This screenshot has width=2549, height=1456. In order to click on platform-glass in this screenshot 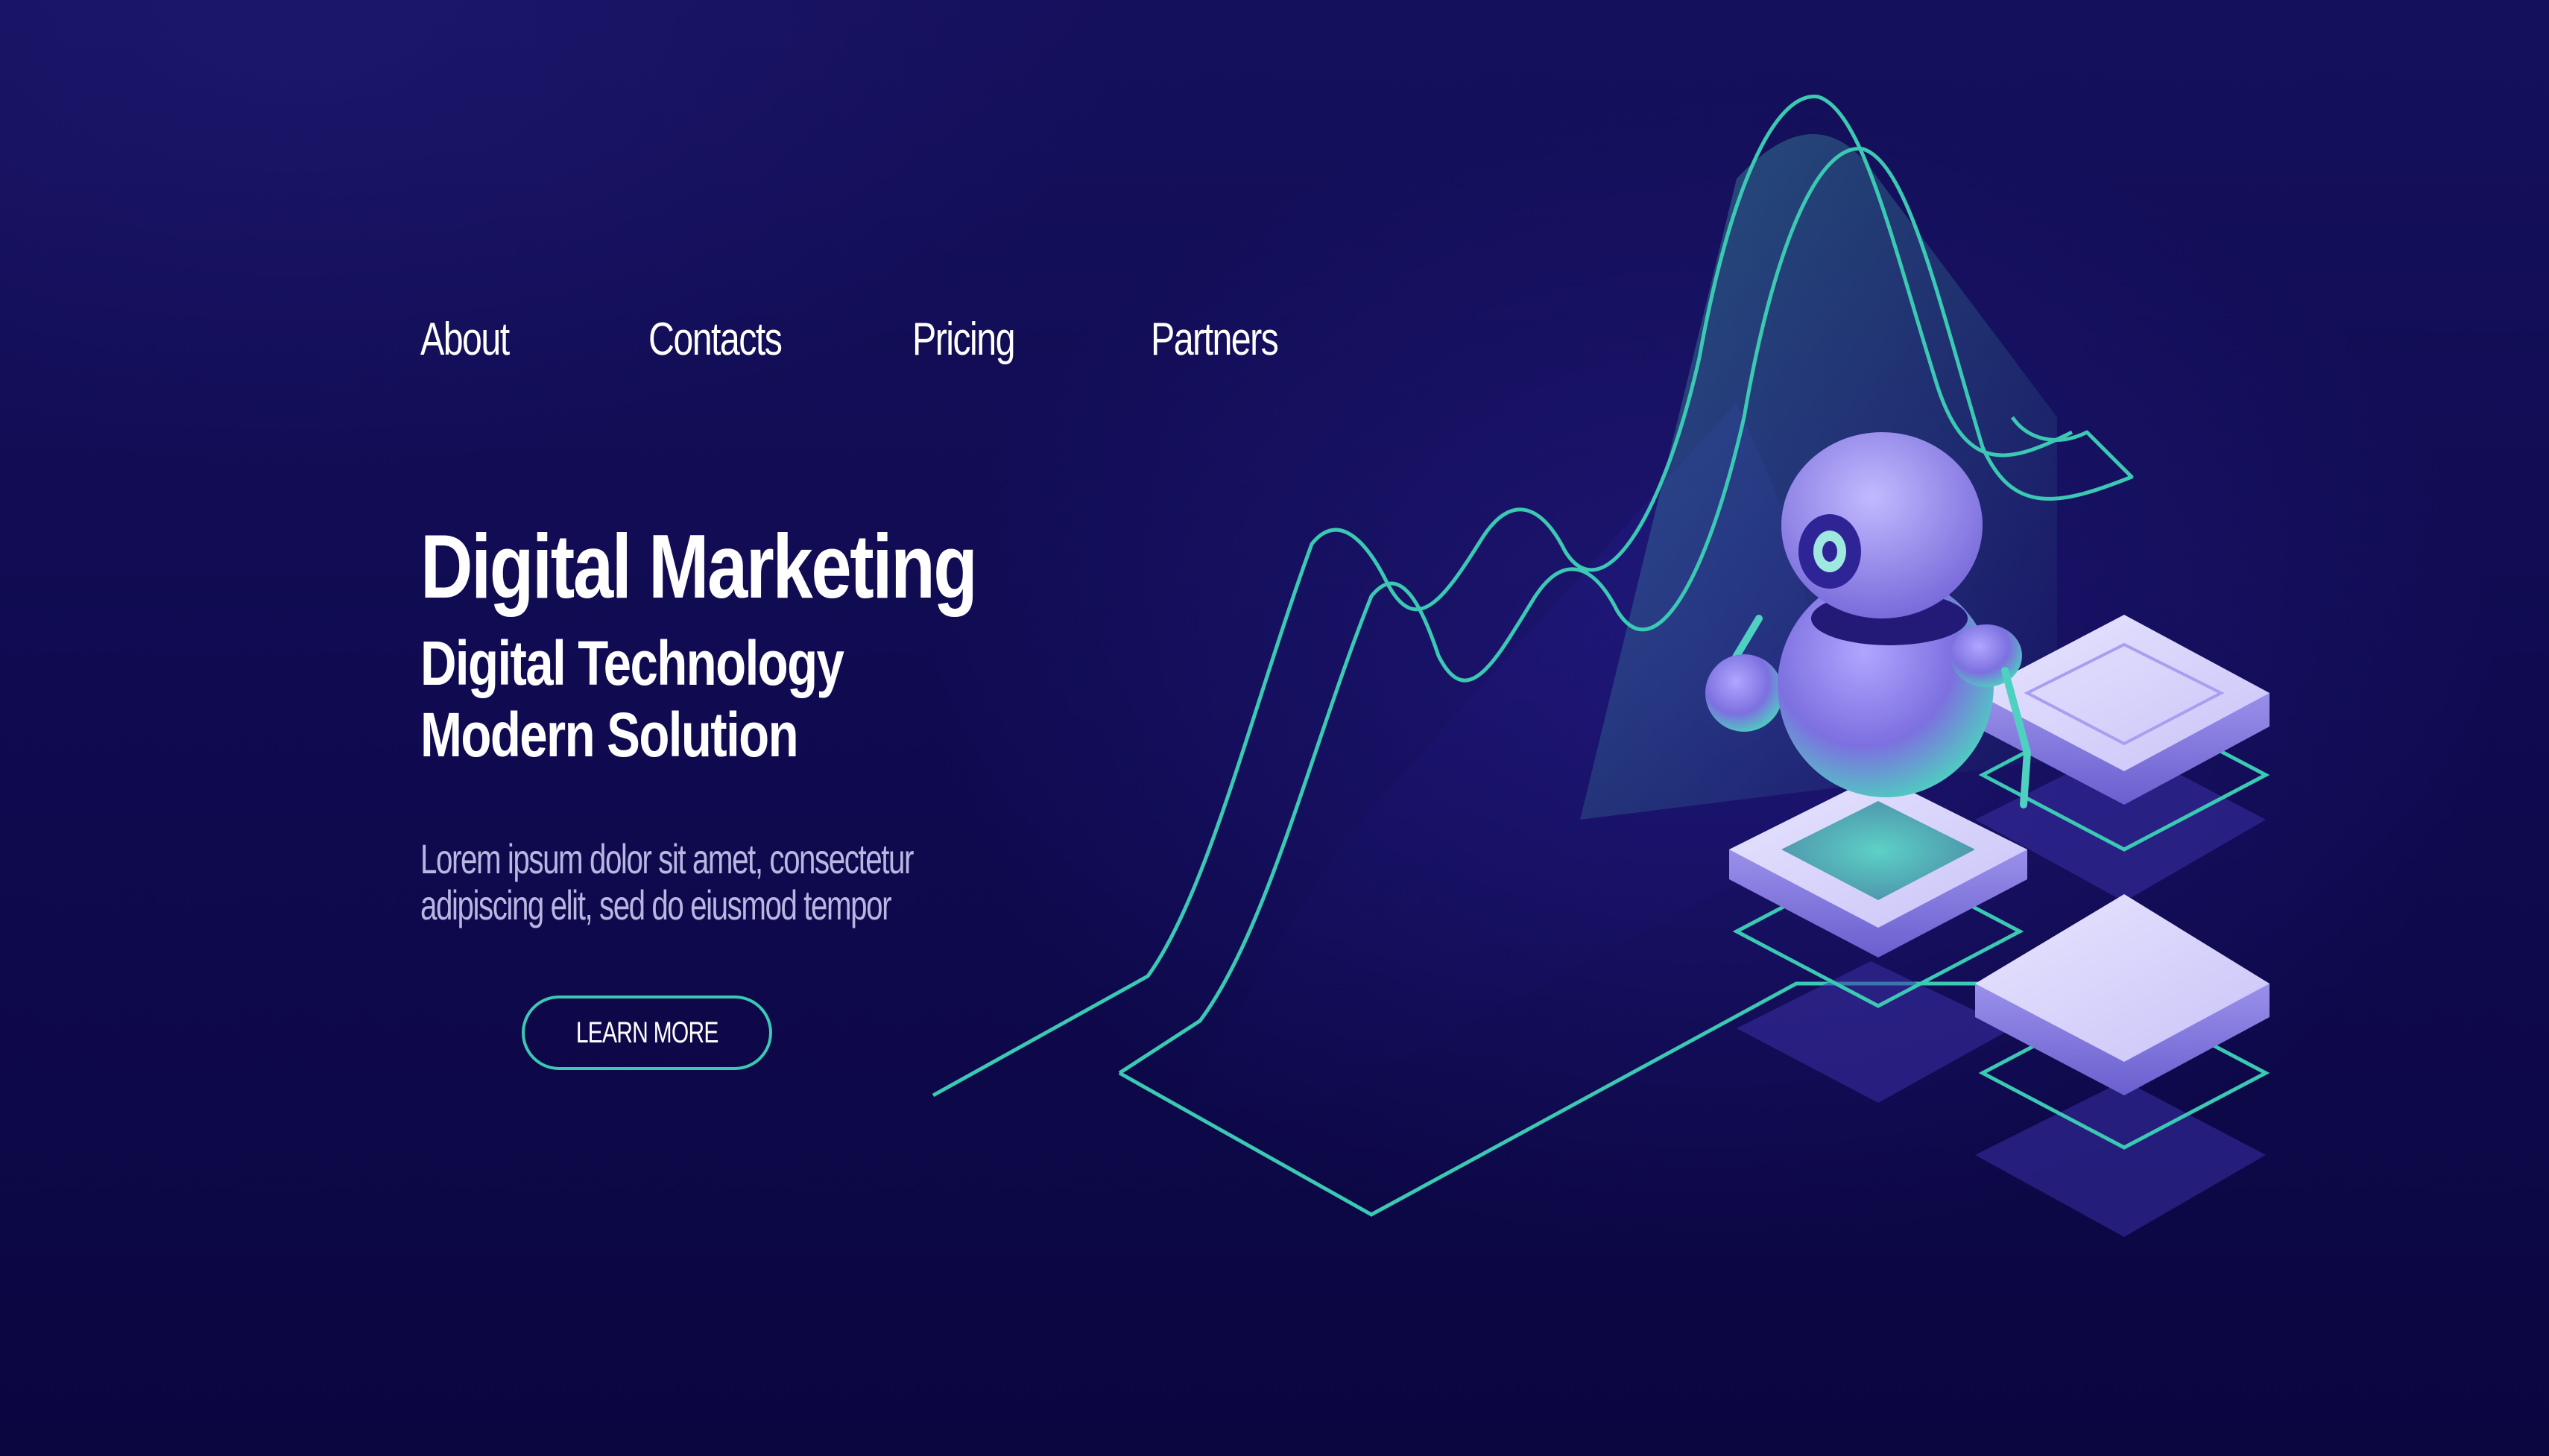, I will do `click(2001, 924)`.